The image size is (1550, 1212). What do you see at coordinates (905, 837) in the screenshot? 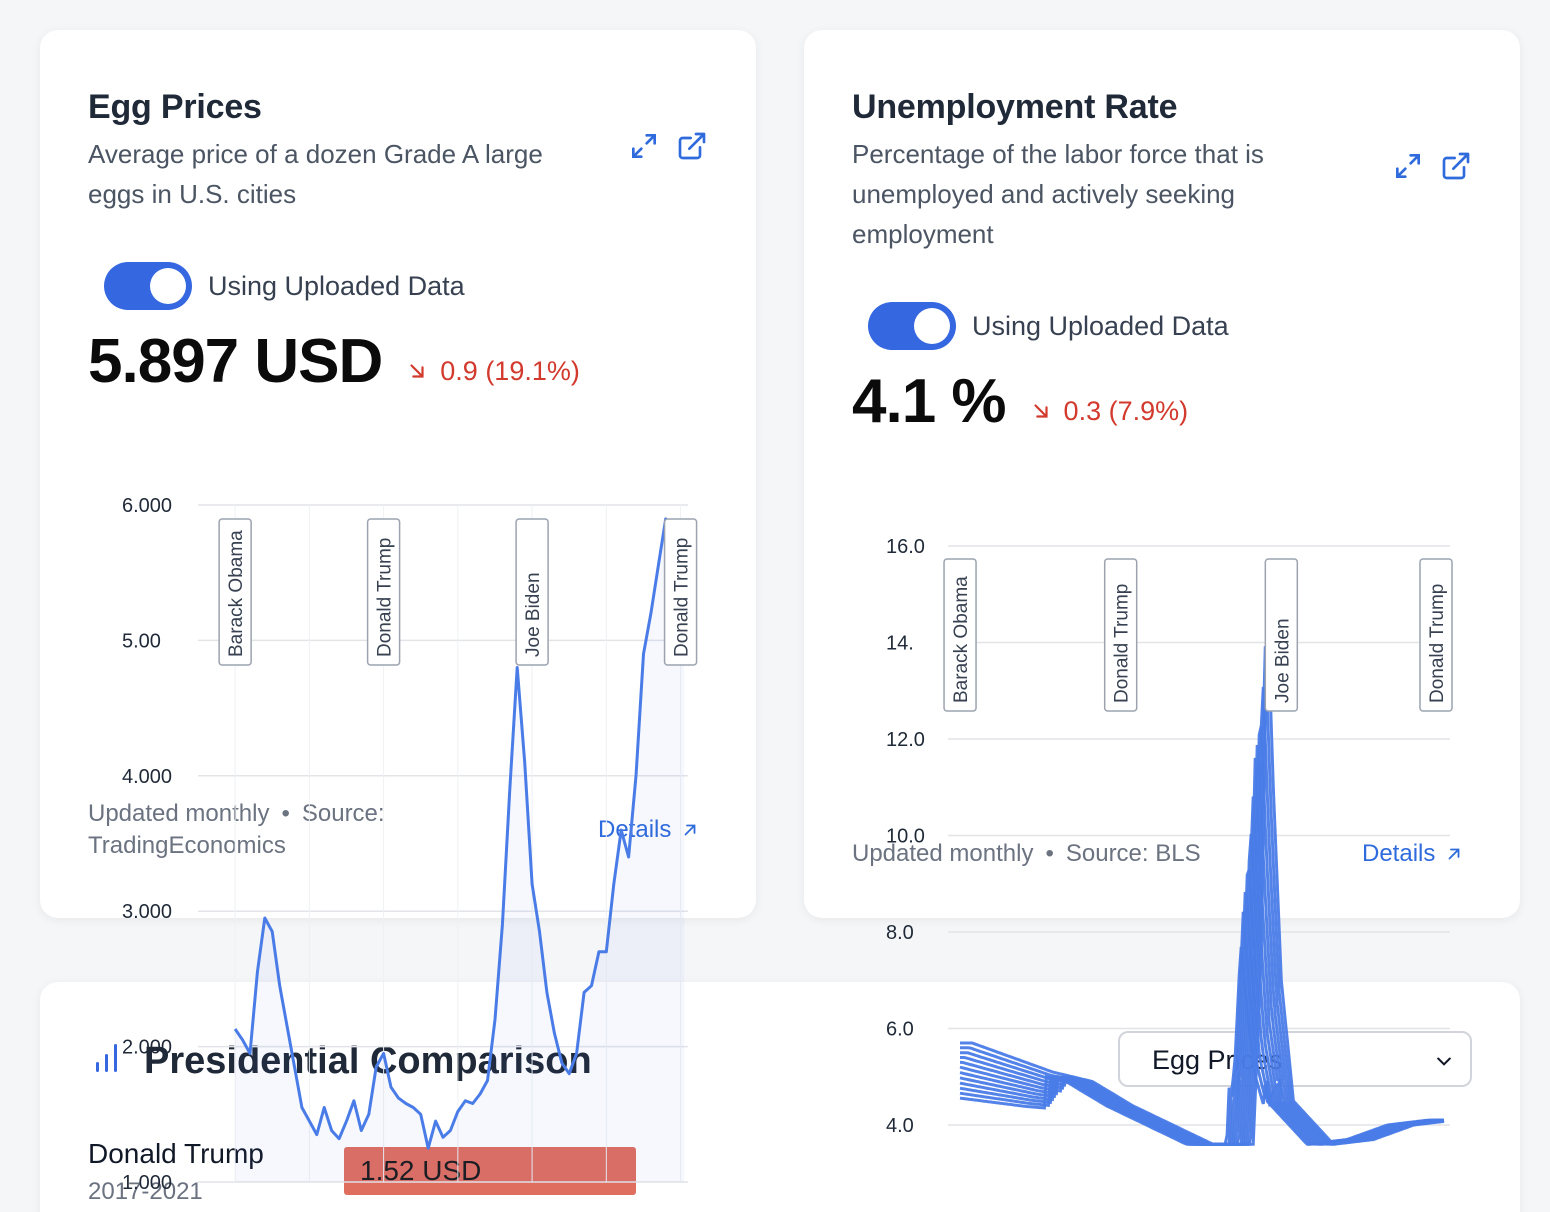
I see `y-tick-label: 10.0` at bounding box center [905, 837].